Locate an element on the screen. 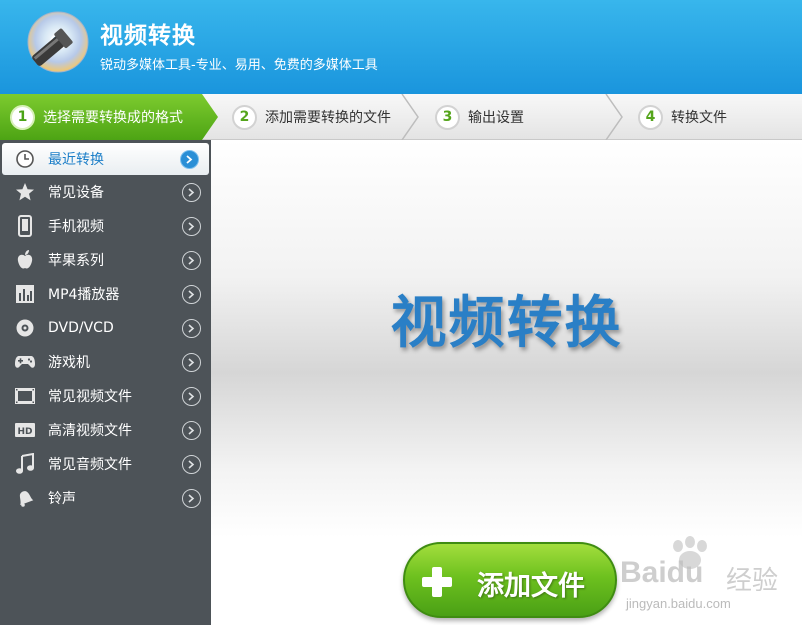  sidebar-item-ringtone: 铃声 is located at coordinates (105, 498).